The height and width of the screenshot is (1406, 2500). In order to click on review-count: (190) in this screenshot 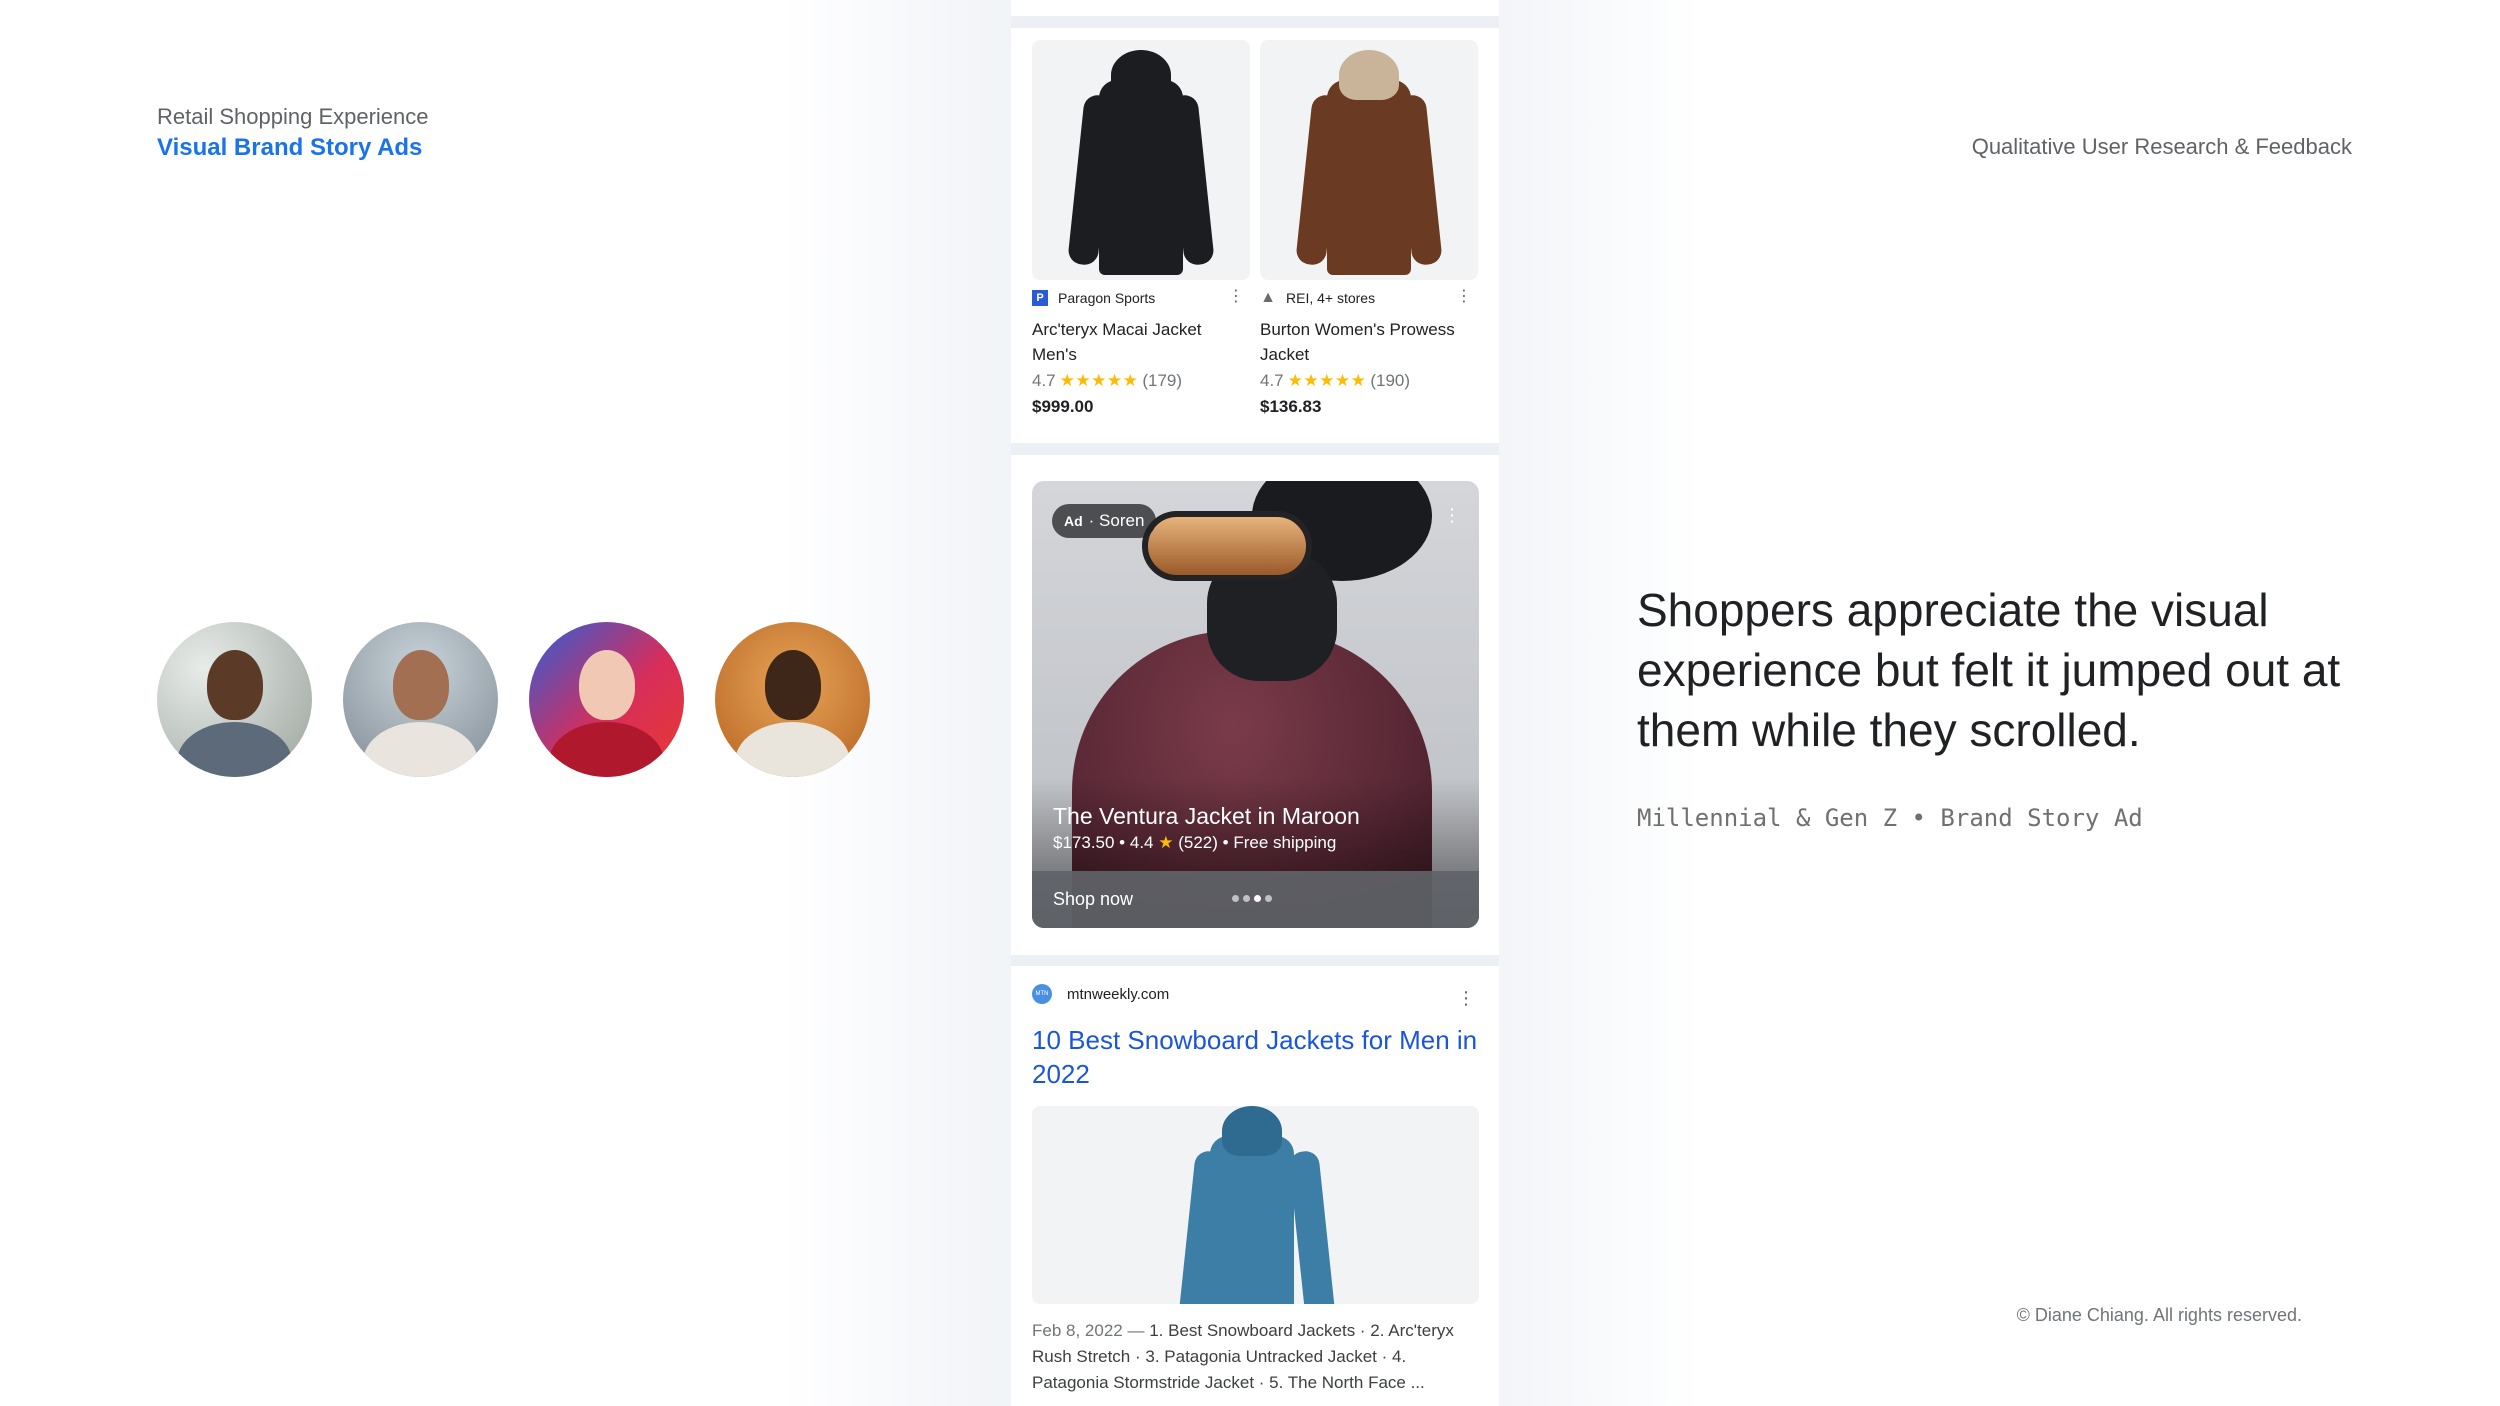, I will do `click(1390, 380)`.